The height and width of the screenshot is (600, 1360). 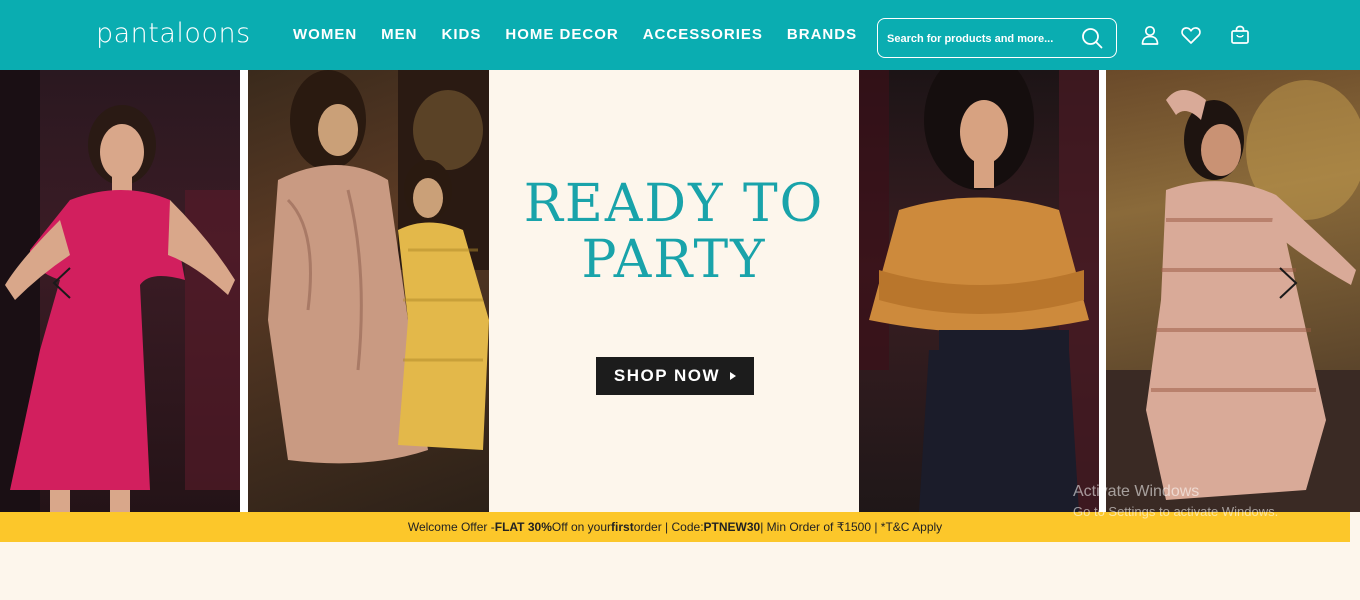 What do you see at coordinates (980, 39) in the screenshot?
I see `search-input` at bounding box center [980, 39].